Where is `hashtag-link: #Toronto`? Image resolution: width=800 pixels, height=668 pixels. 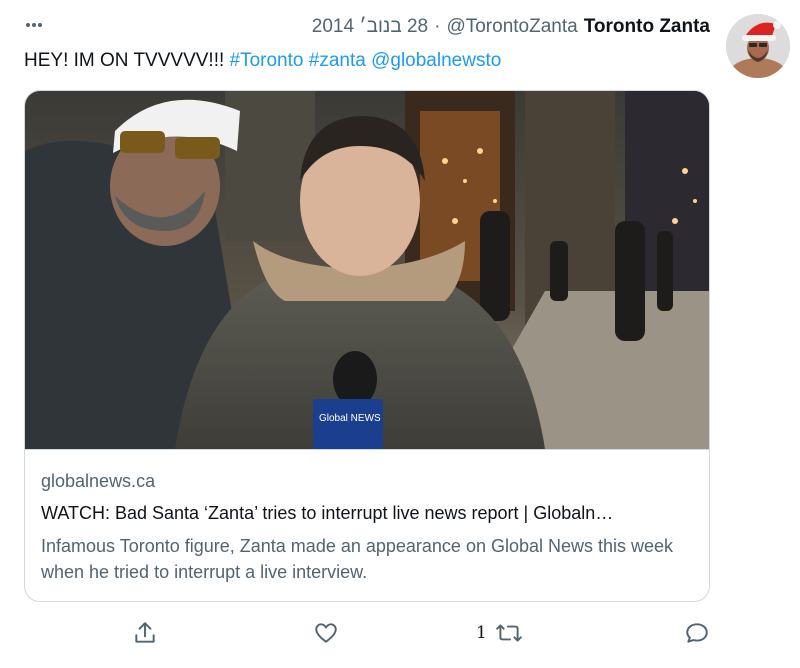 hashtag-link: #Toronto is located at coordinates (267, 60).